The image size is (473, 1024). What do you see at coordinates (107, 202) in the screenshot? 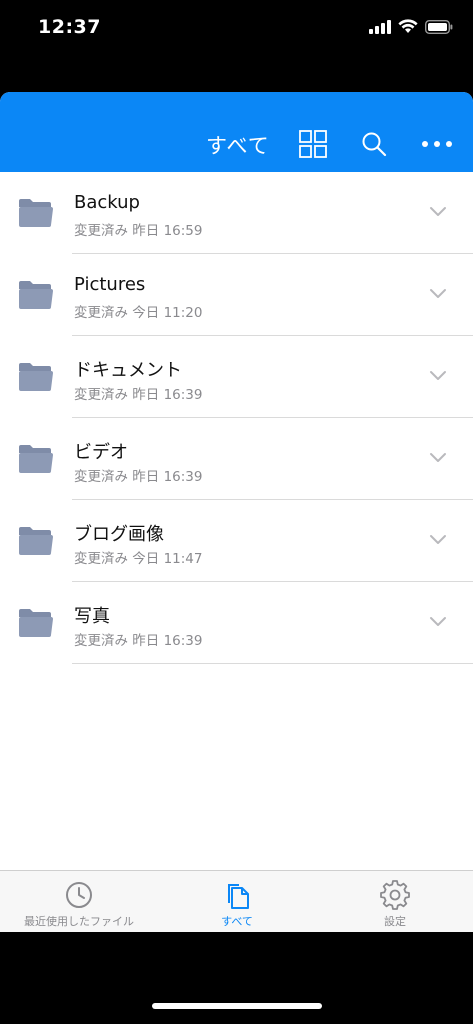
I see `file-name: Backup` at bounding box center [107, 202].